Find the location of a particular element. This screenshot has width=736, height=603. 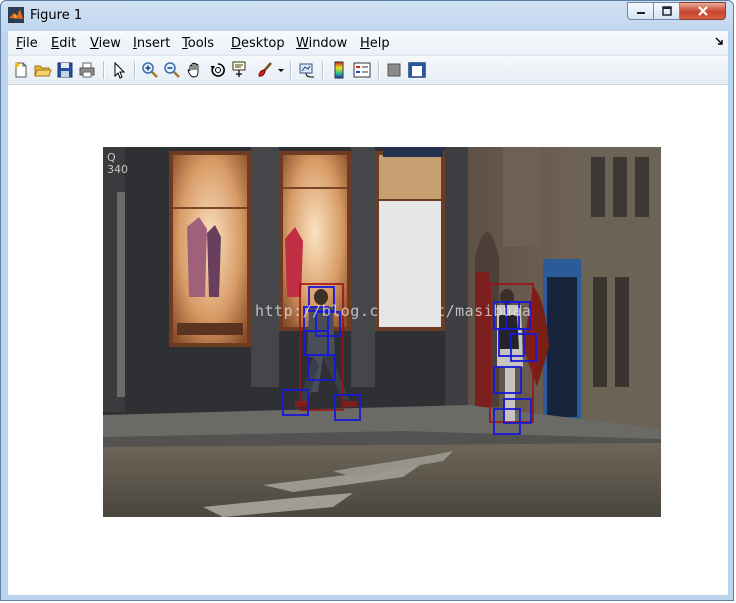

title-bar: Figure 1 is located at coordinates (367, 16).